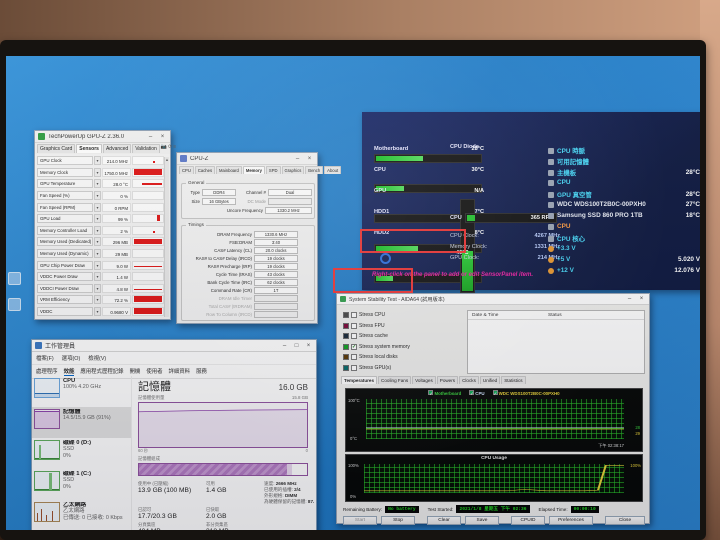  I want to click on save-button: Save, so click(482, 520).